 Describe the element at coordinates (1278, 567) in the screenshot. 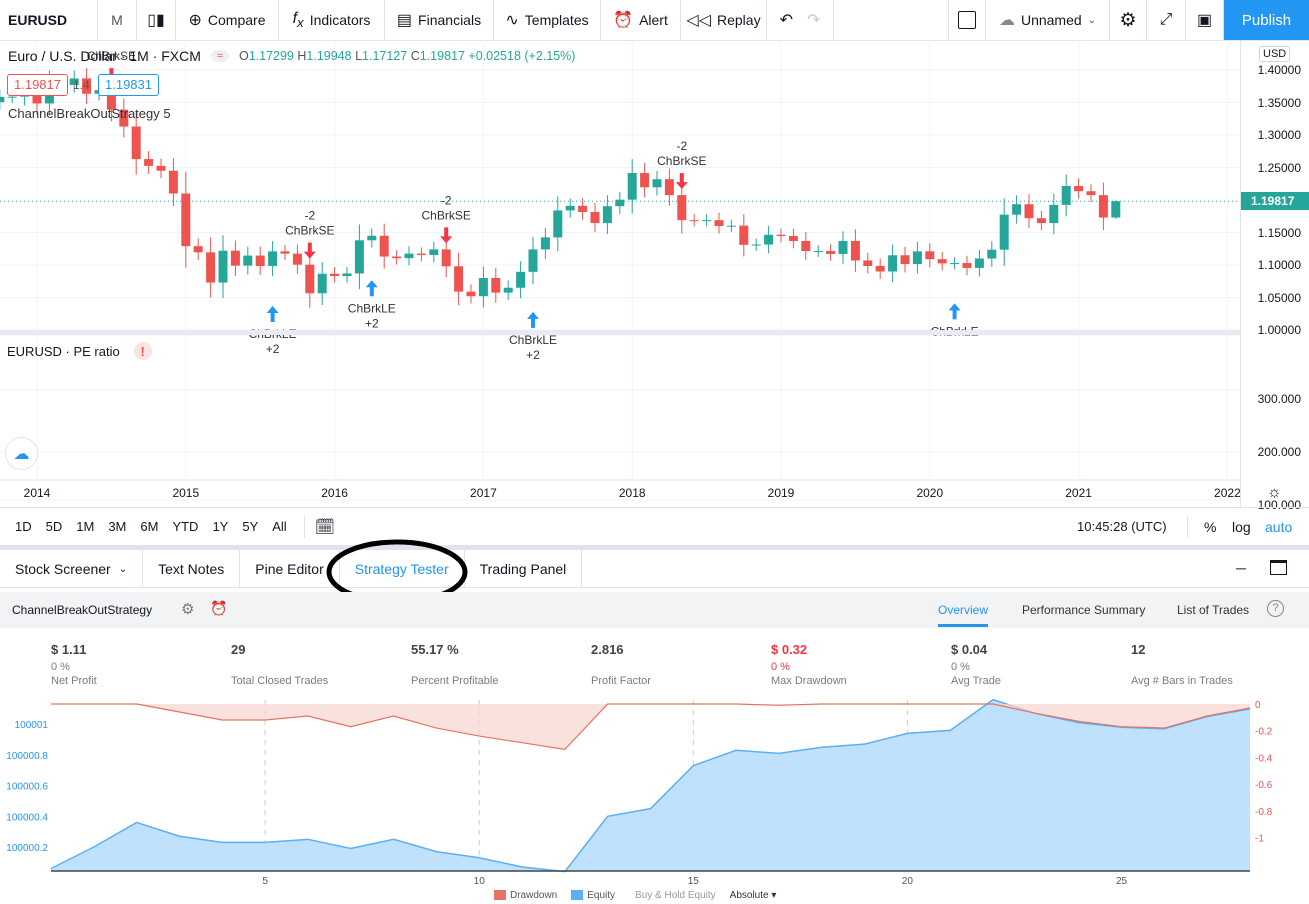

I see `maximize-icon` at that location.